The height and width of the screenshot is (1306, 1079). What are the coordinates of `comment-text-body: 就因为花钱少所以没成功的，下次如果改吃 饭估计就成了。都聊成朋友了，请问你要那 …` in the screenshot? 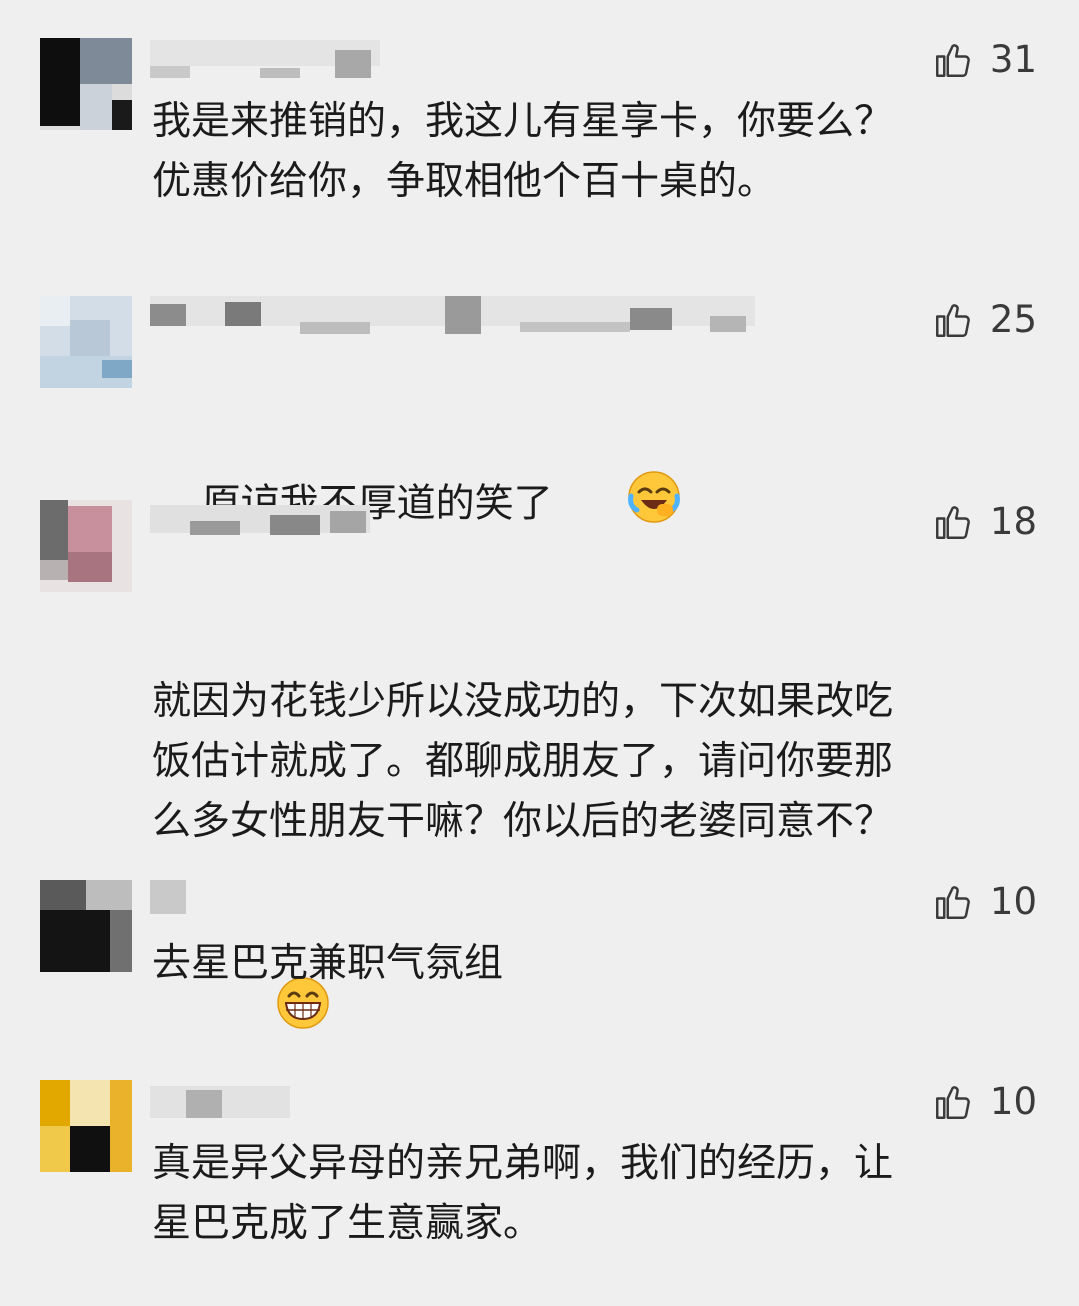 It's located at (523, 761).